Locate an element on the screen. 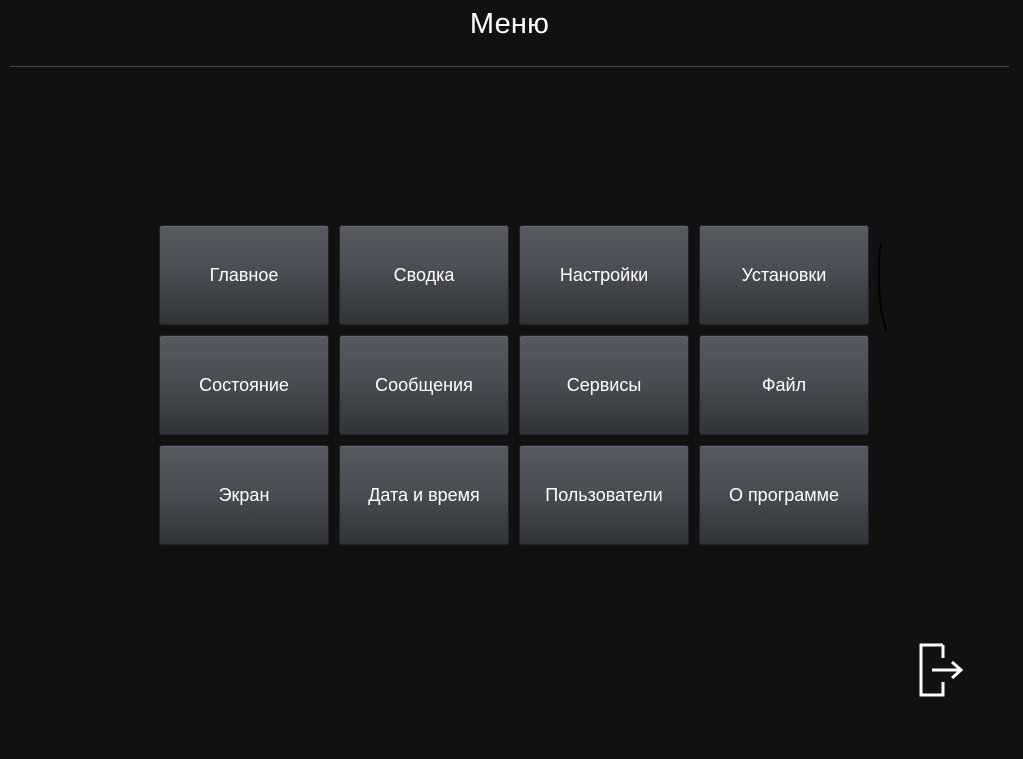 The image size is (1023, 759). menu-button-main: Главное is located at coordinates (244, 275).